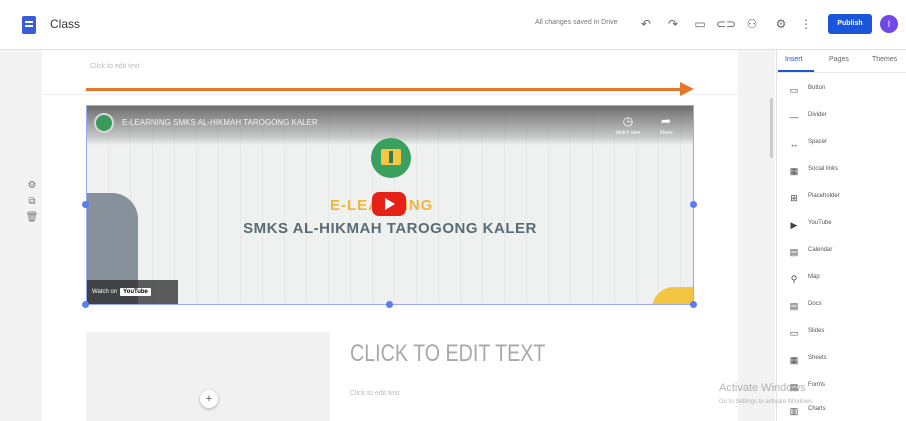 The height and width of the screenshot is (421, 906). What do you see at coordinates (693, 304) in the screenshot?
I see `resize-handle-bottom-right` at bounding box center [693, 304].